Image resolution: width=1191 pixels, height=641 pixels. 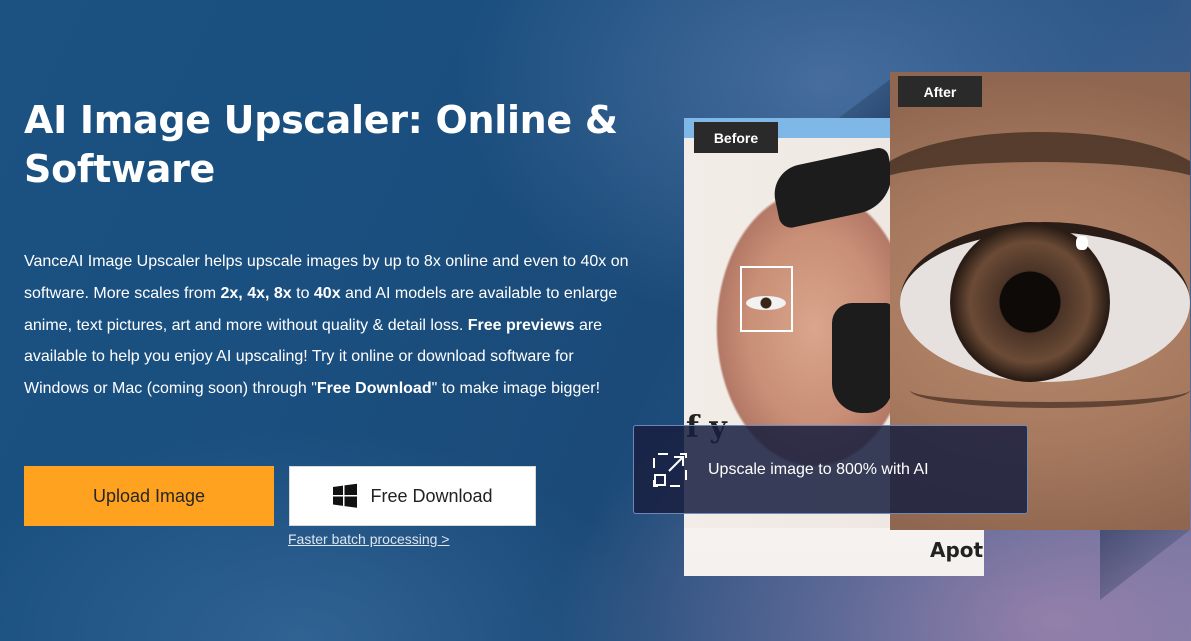 I want to click on face-paint, so click(x=862, y=358).